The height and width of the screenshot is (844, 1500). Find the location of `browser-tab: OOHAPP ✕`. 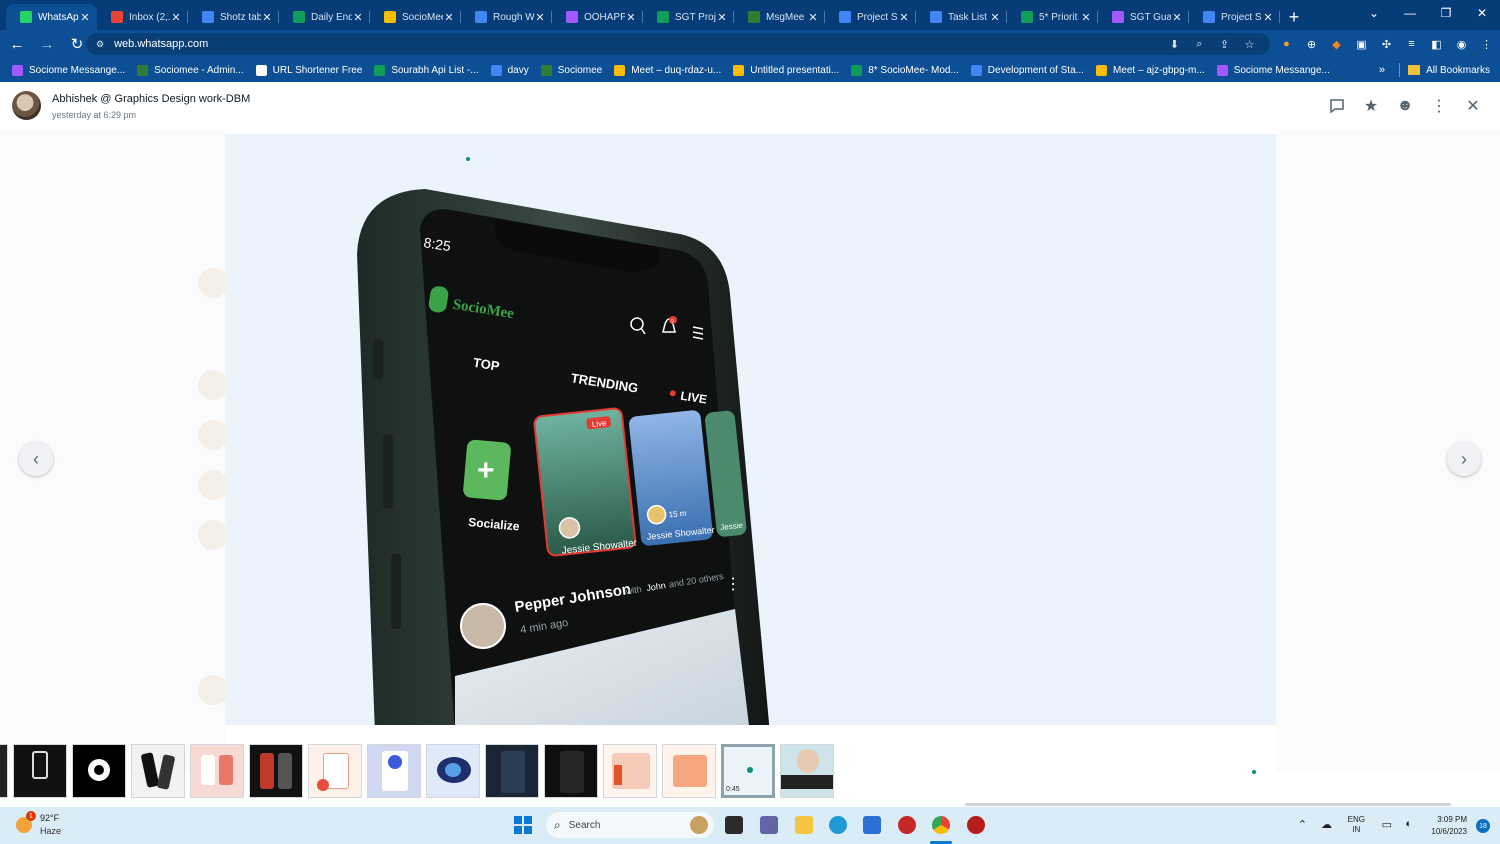

browser-tab: OOHAPP ✕ is located at coordinates (597, 17).